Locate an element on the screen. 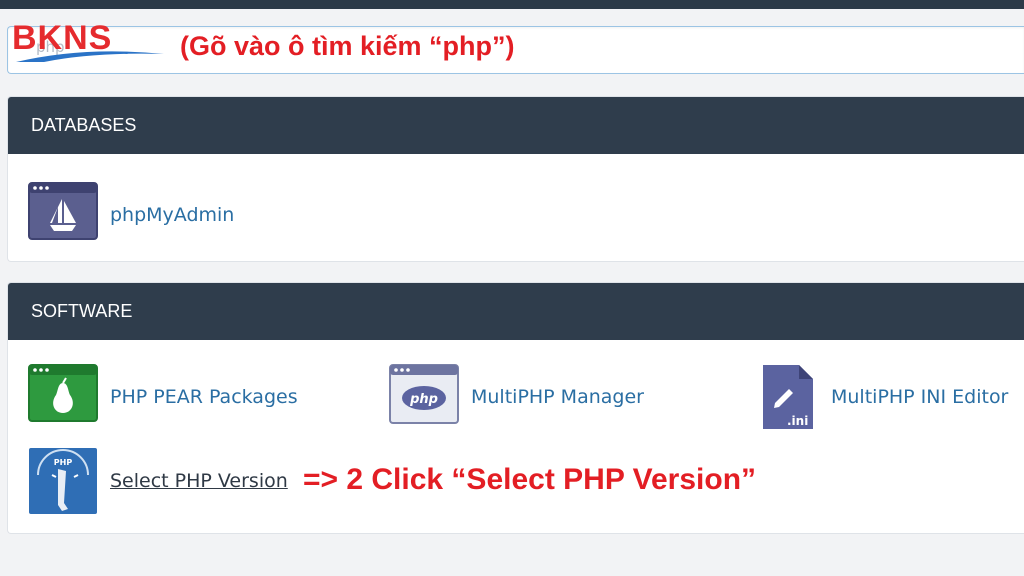 This screenshot has height=576, width=1024. ini-file-icon: .ini is located at coordinates (788, 397).